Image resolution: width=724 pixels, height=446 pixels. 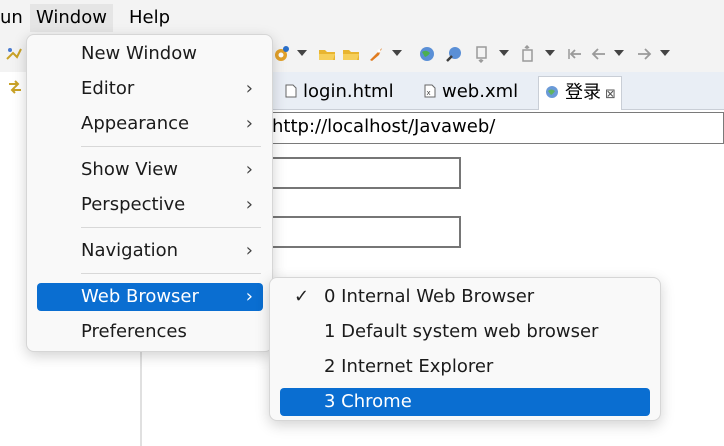 I want to click on tab-login-html: login.html, so click(x=339, y=93).